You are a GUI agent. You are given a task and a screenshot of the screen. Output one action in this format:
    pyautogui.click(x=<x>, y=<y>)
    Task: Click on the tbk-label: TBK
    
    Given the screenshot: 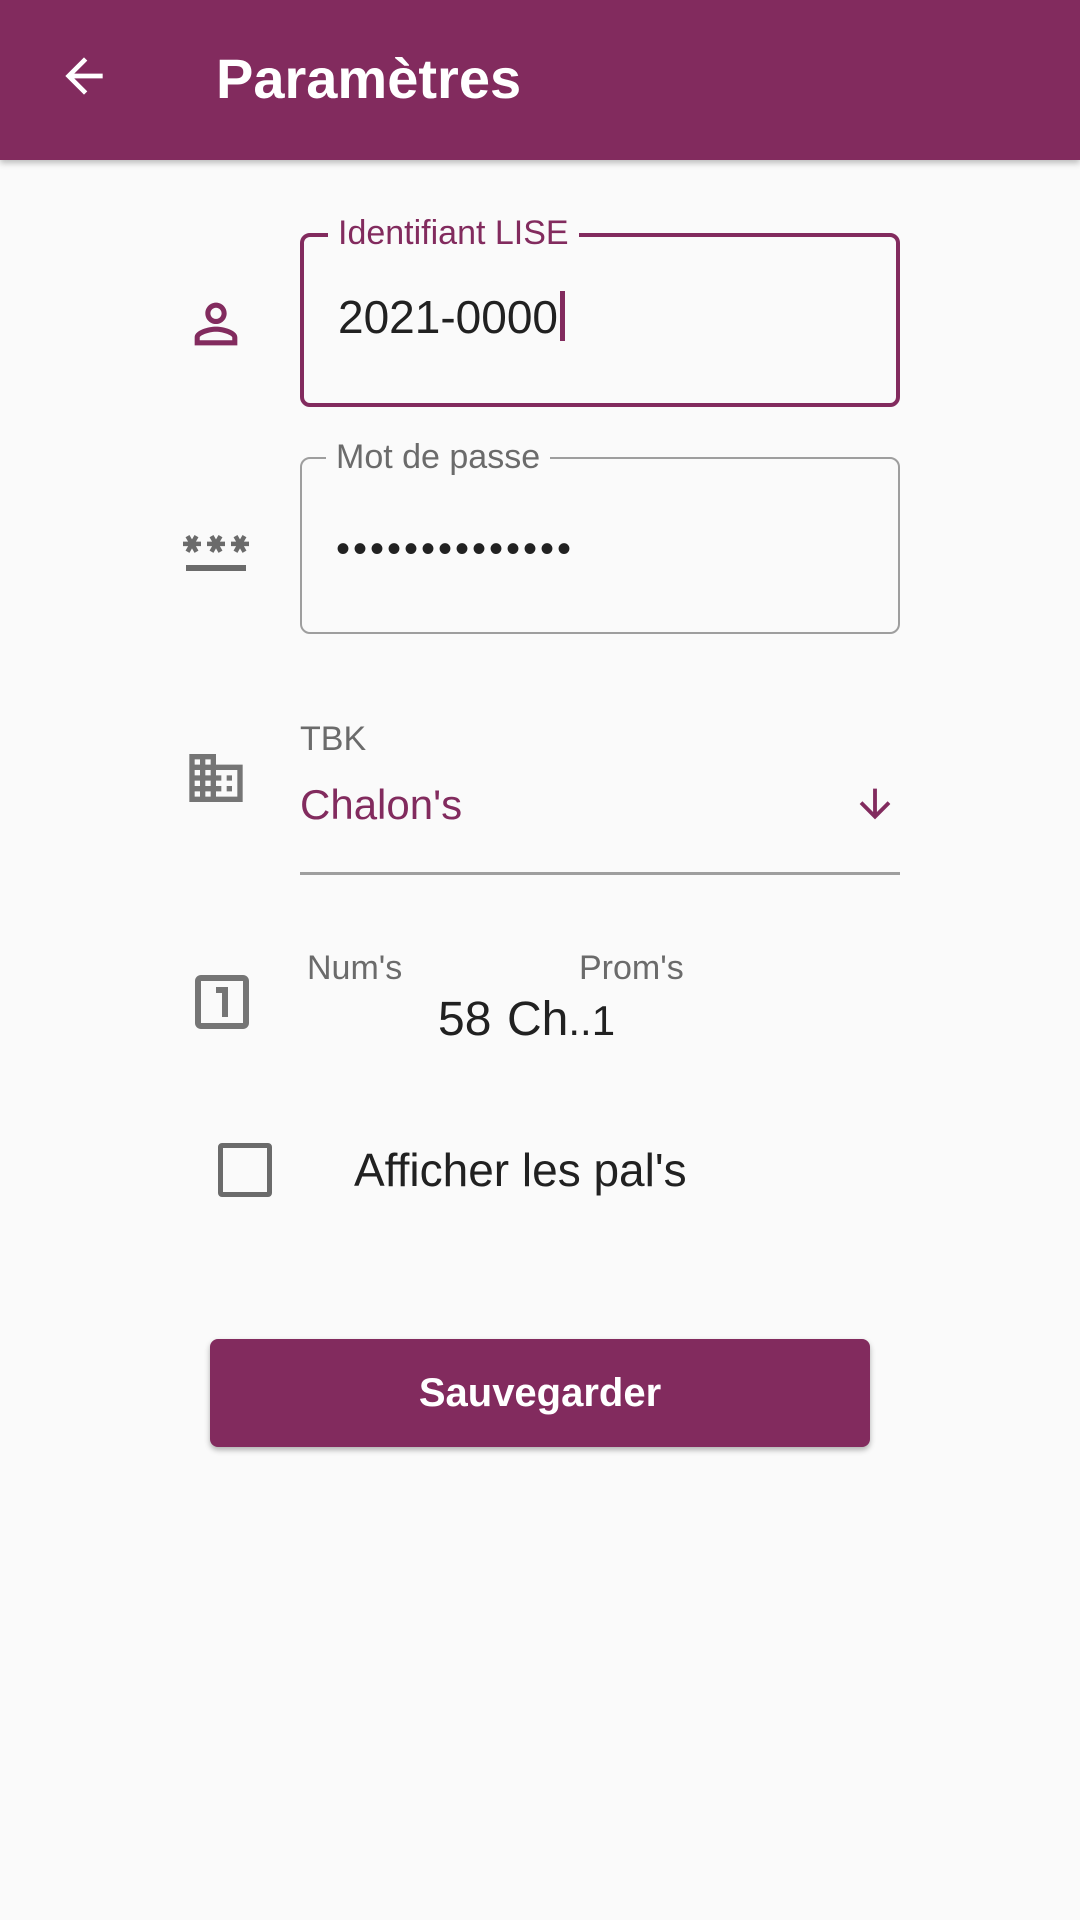 What is the action you would take?
    pyautogui.click(x=333, y=739)
    